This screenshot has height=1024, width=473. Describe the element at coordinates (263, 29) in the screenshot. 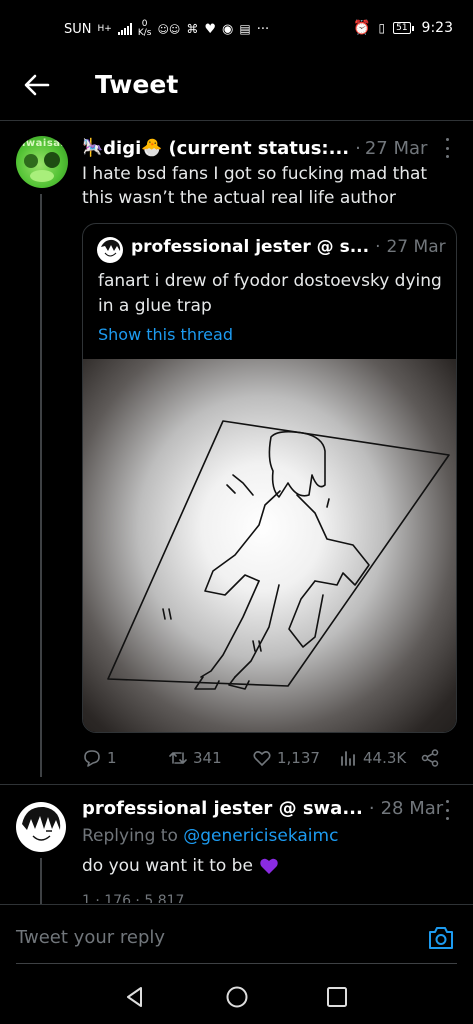

I see `more-notifs-icon: ···` at that location.